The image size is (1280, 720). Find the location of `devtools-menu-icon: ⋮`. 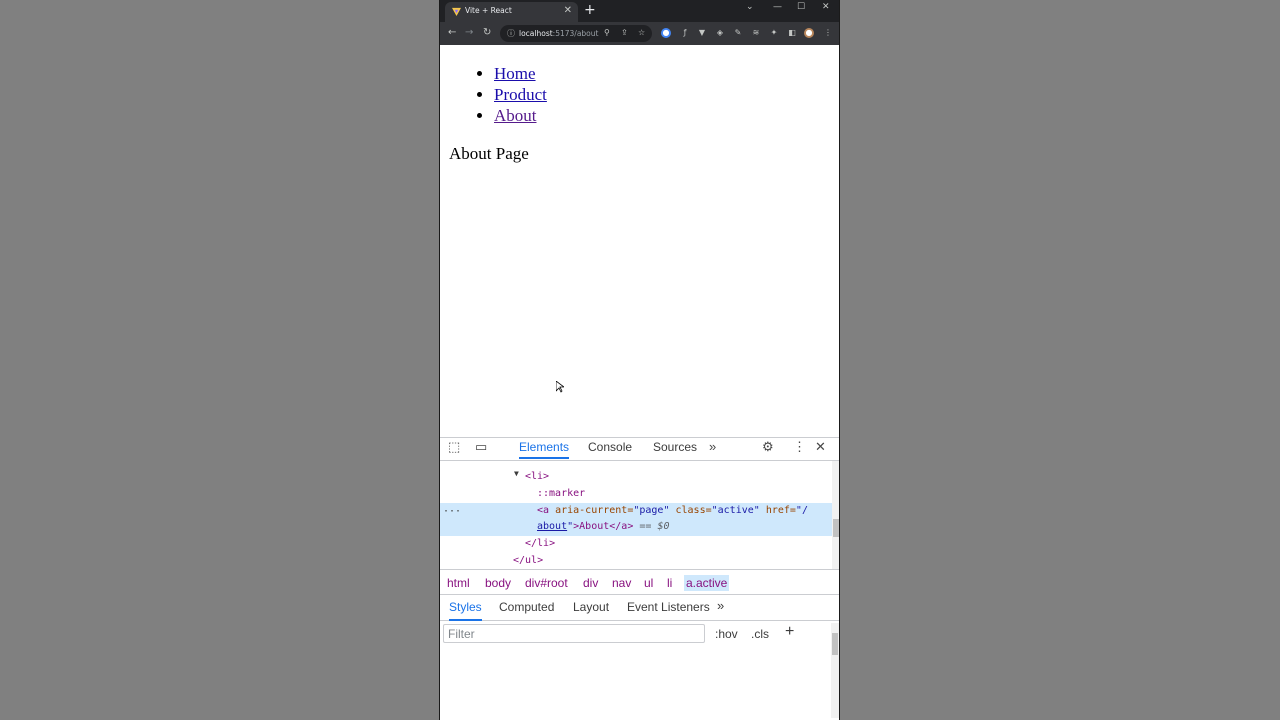

devtools-menu-icon: ⋮ is located at coordinates (799, 447).